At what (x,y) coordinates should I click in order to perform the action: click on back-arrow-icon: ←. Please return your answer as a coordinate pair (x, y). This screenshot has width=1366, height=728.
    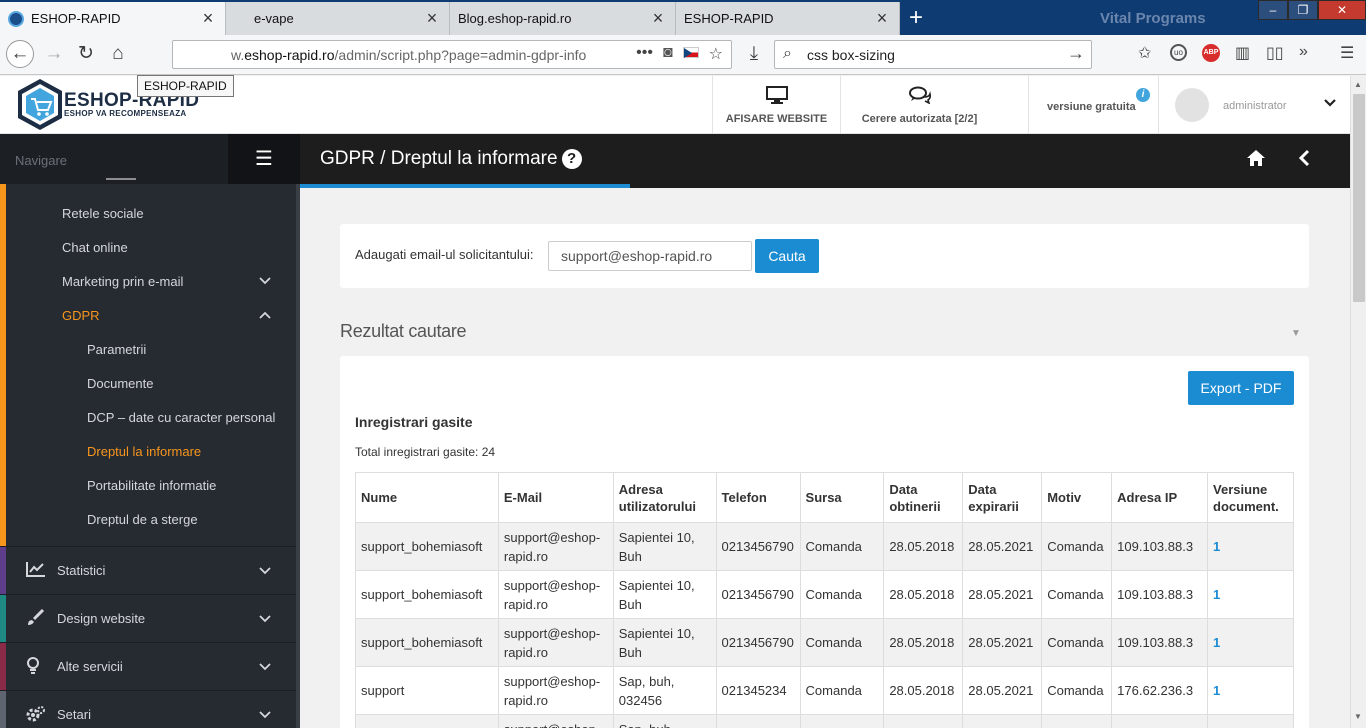
    Looking at the image, I should click on (20, 54).